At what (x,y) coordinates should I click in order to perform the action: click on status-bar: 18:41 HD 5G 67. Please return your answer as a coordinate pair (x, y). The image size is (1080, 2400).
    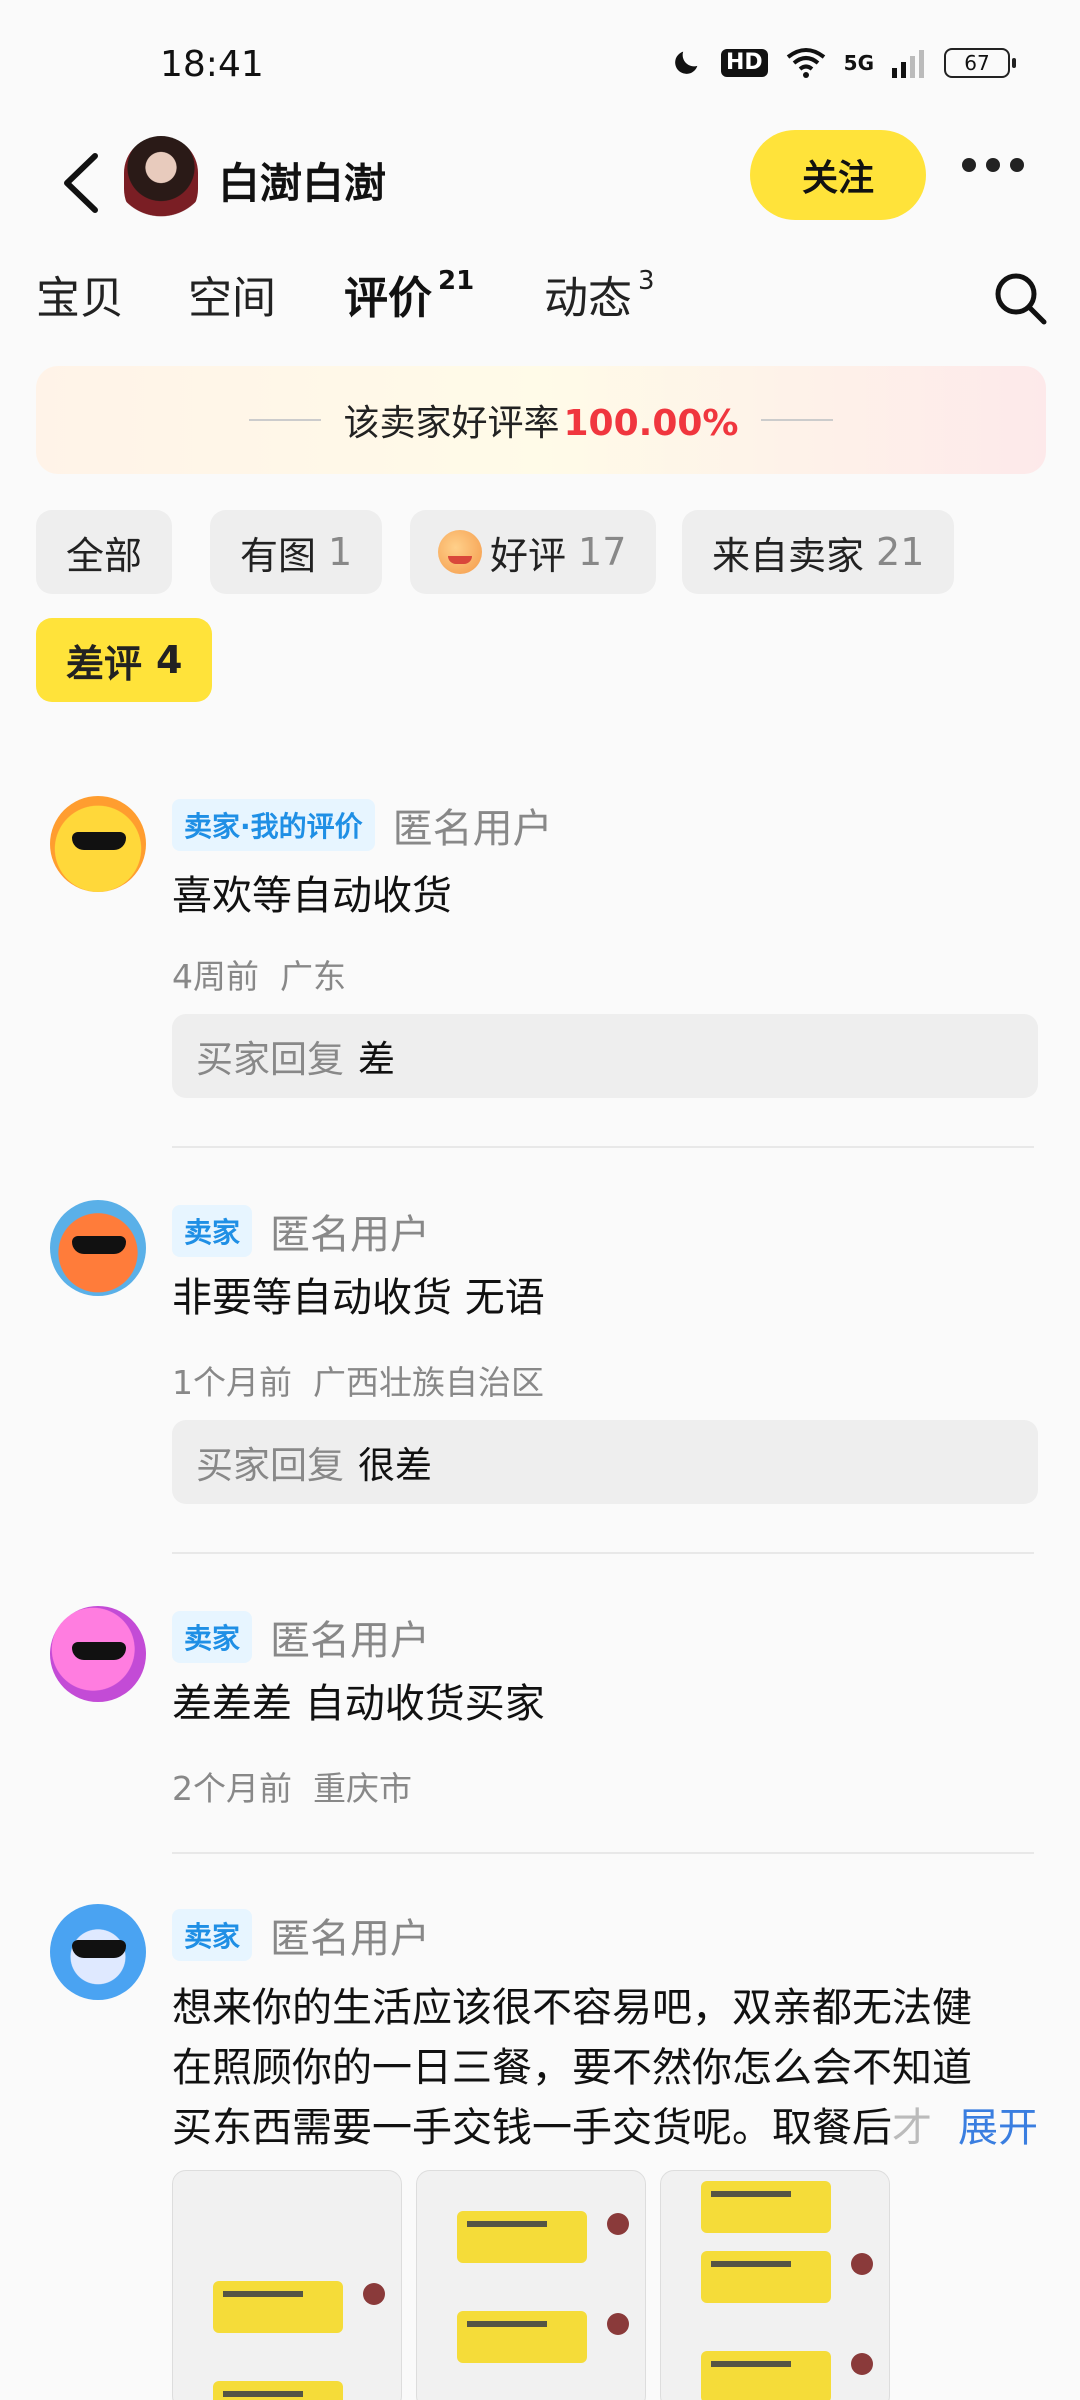
    Looking at the image, I should click on (540, 65).